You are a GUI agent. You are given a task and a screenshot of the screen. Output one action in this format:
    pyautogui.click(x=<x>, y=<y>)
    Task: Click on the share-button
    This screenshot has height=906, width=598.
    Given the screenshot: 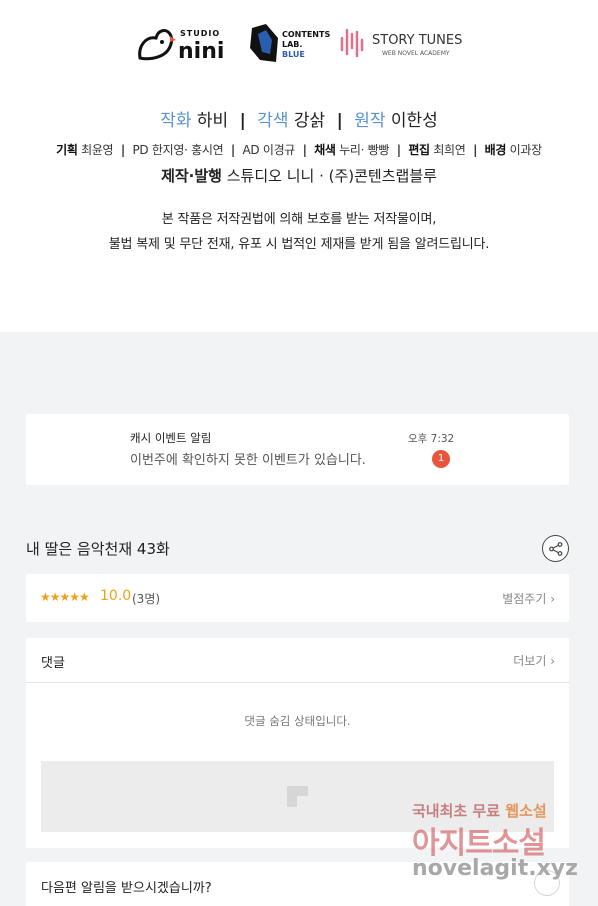 What is the action you would take?
    pyautogui.click(x=555, y=548)
    